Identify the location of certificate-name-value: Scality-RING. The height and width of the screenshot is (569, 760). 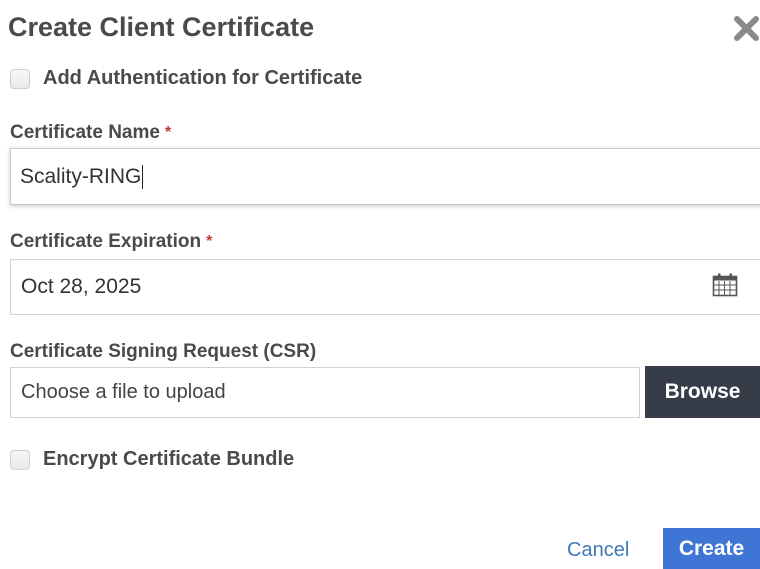
(81, 176).